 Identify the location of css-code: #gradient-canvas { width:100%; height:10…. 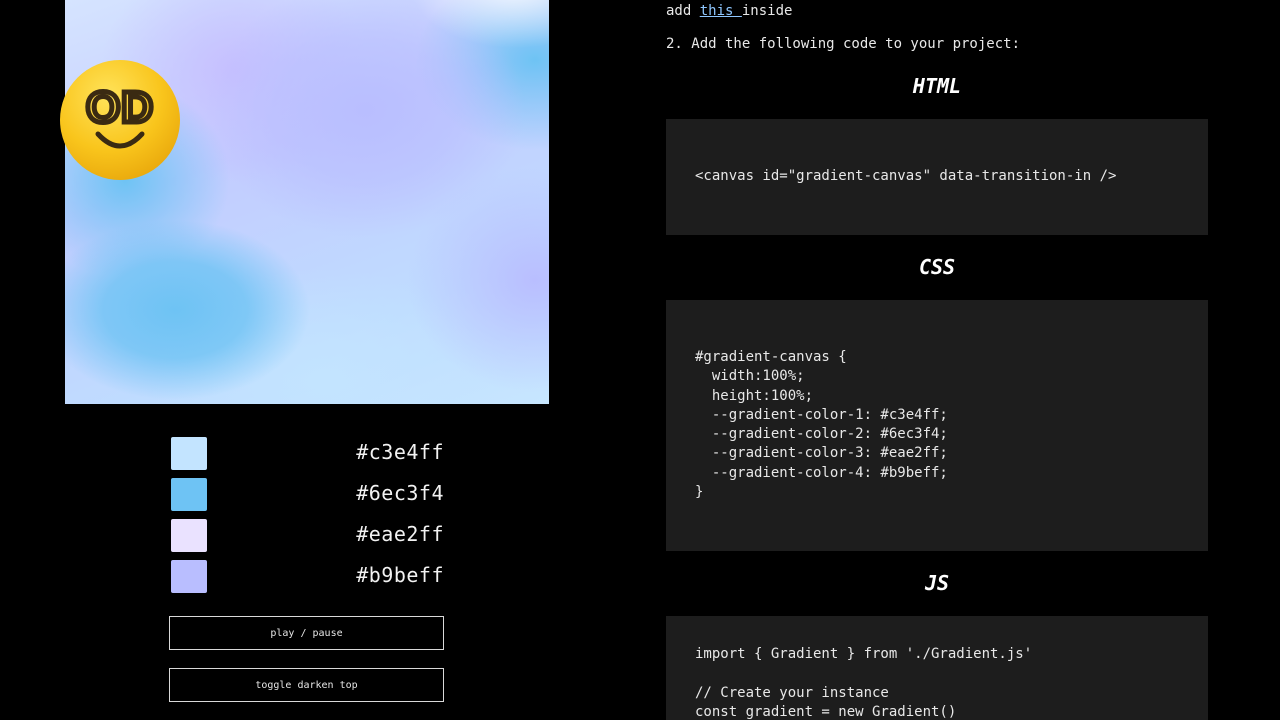
(821, 425).